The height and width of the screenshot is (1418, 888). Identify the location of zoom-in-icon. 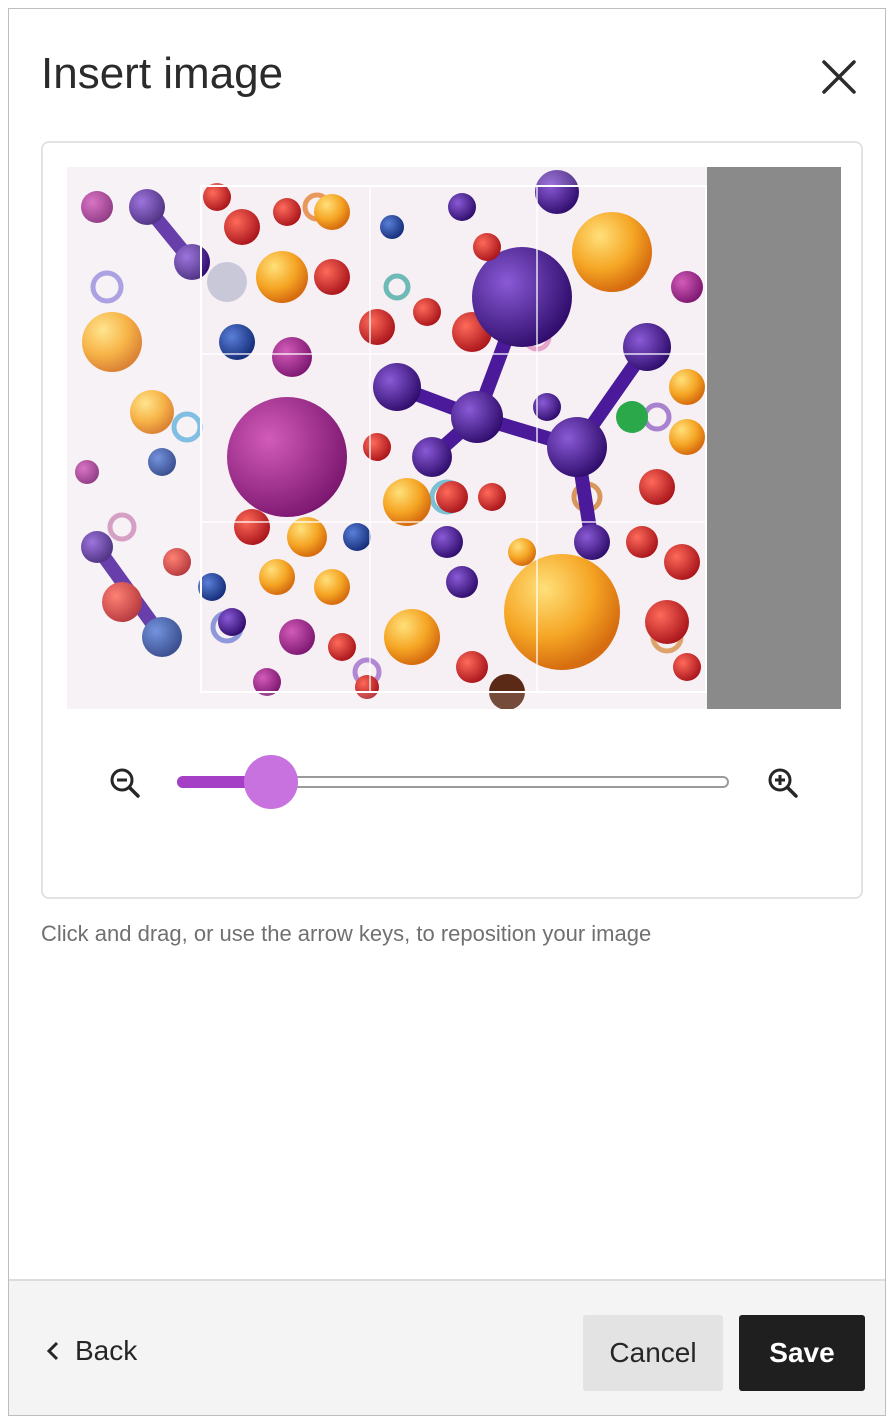
(783, 783).